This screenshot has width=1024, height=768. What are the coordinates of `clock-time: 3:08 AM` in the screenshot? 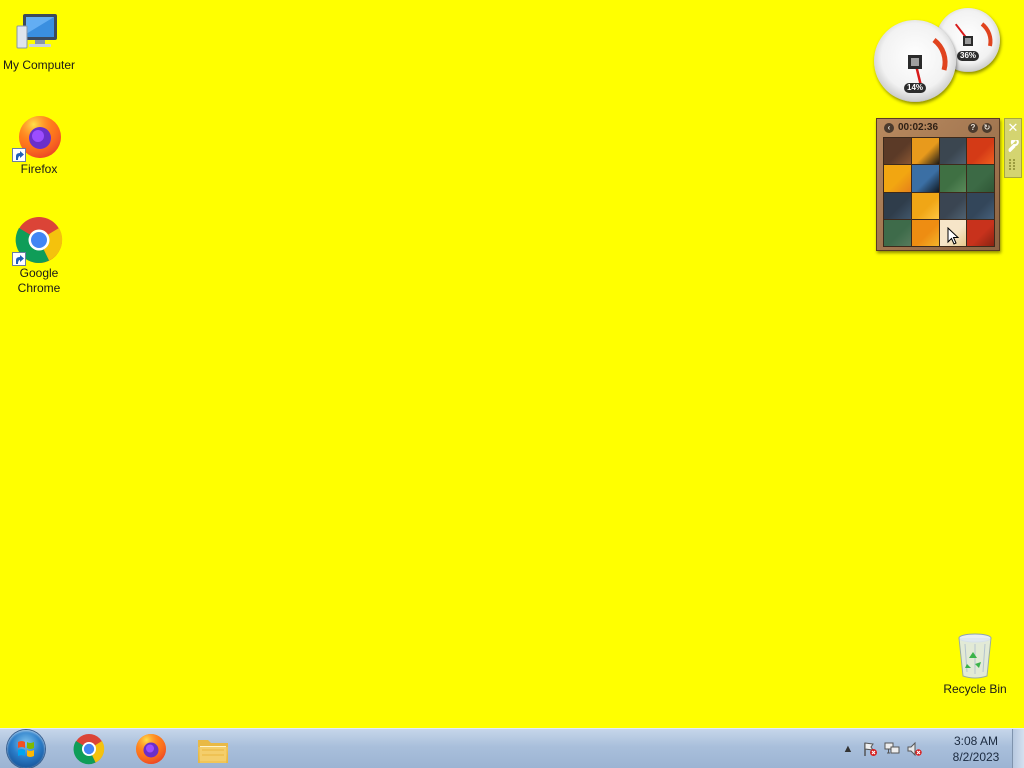 It's located at (976, 741).